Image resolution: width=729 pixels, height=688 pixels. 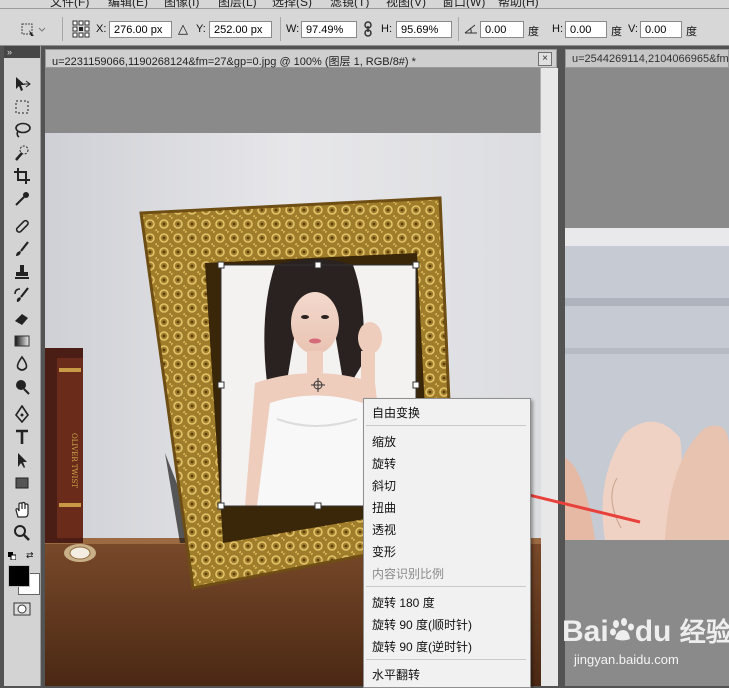 I want to click on menu-item-rotate-90-ccw: 旋转 90 度(逆时针), so click(x=422, y=646).